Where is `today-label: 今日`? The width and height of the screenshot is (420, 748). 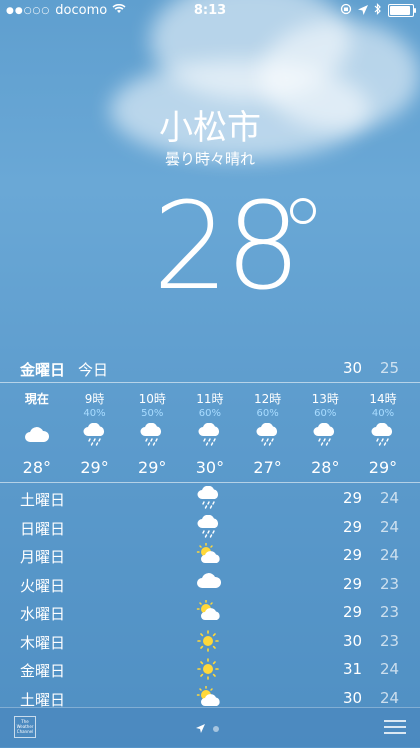
today-label: 今日 is located at coordinates (93, 370).